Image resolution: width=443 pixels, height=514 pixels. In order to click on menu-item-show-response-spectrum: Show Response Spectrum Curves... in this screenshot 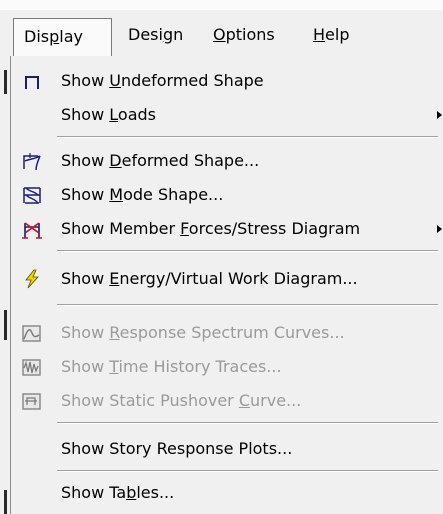, I will do `click(227, 333)`.